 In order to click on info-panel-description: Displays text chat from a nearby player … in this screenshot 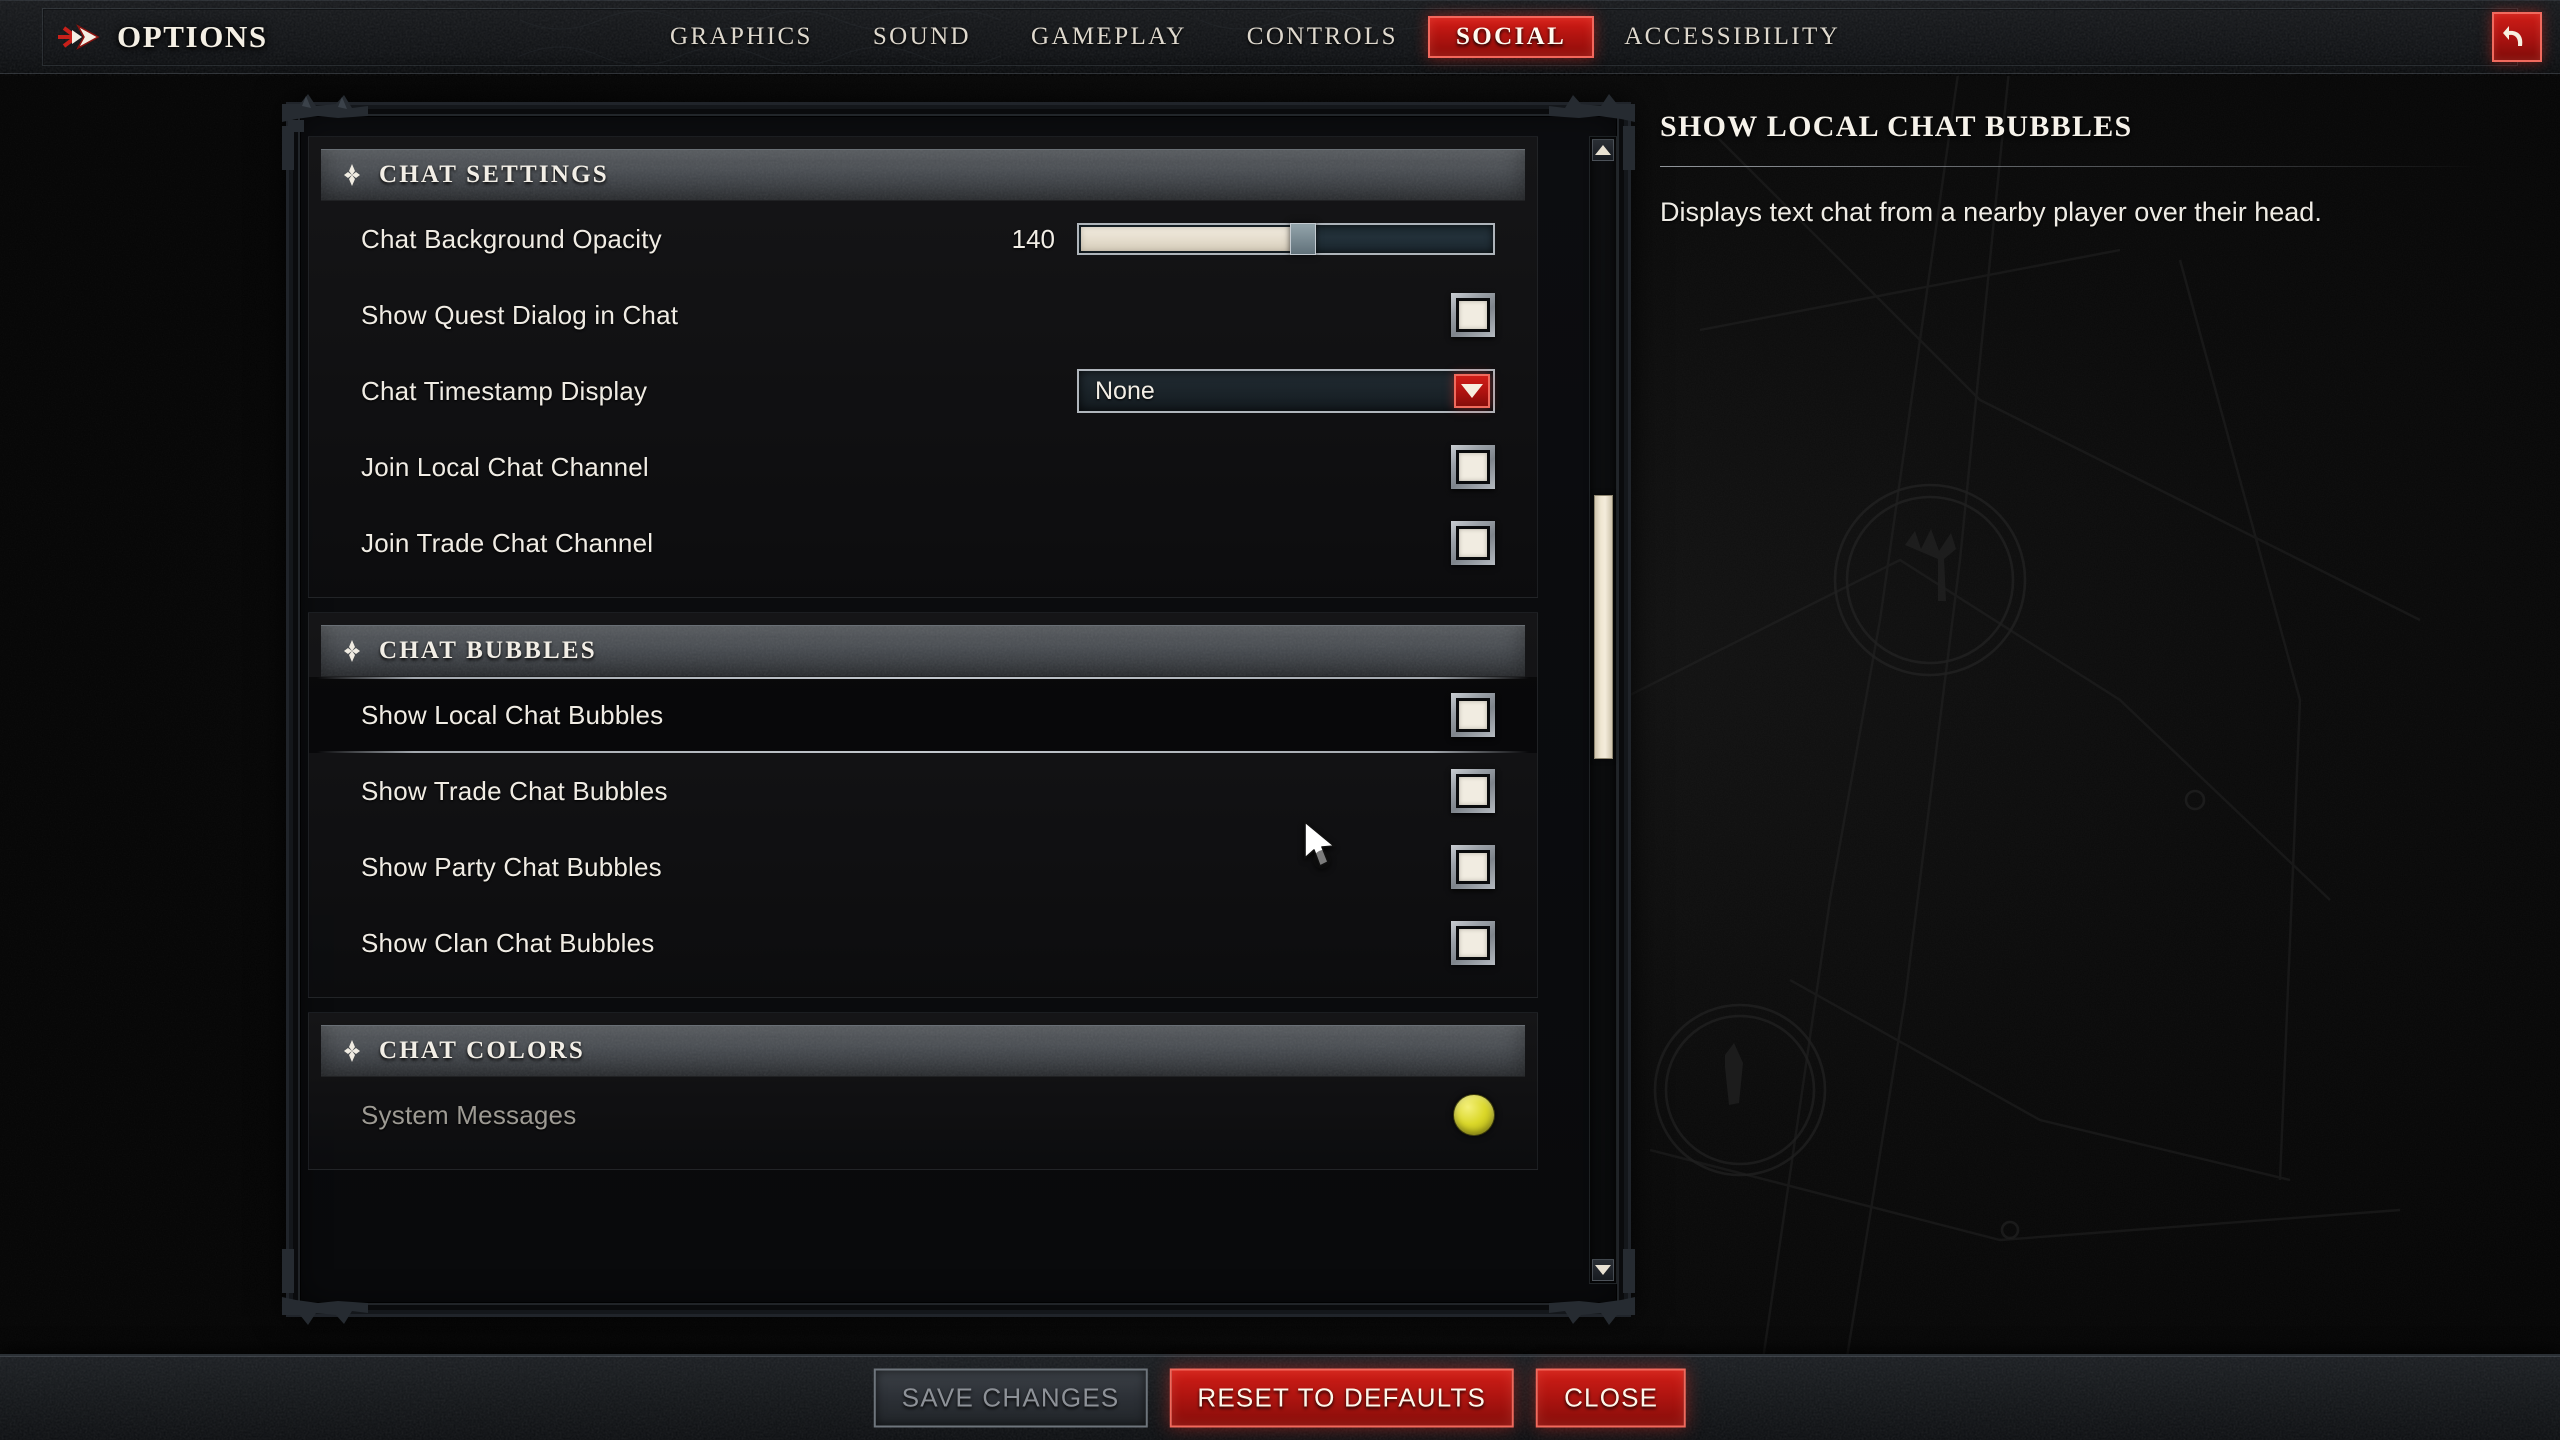, I will do `click(1991, 212)`.